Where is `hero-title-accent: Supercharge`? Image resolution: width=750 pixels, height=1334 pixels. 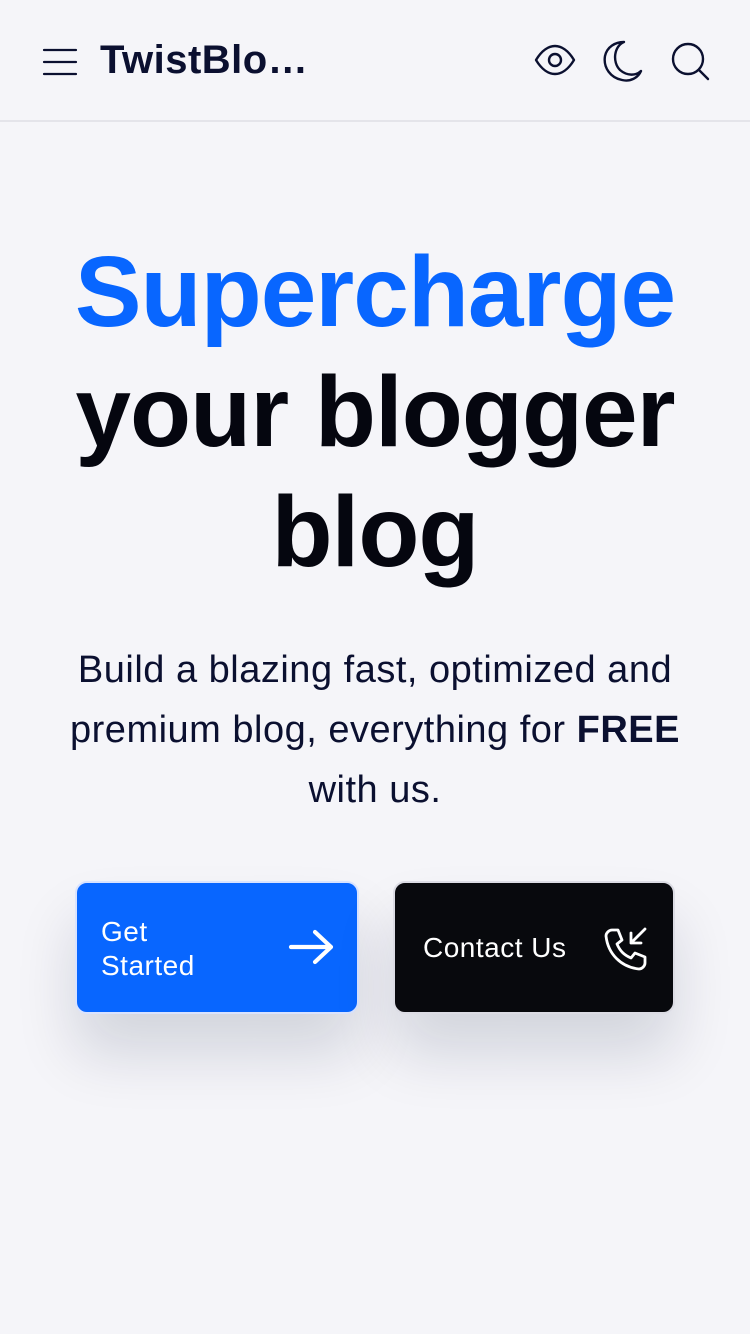
hero-title-accent: Supercharge is located at coordinates (375, 292).